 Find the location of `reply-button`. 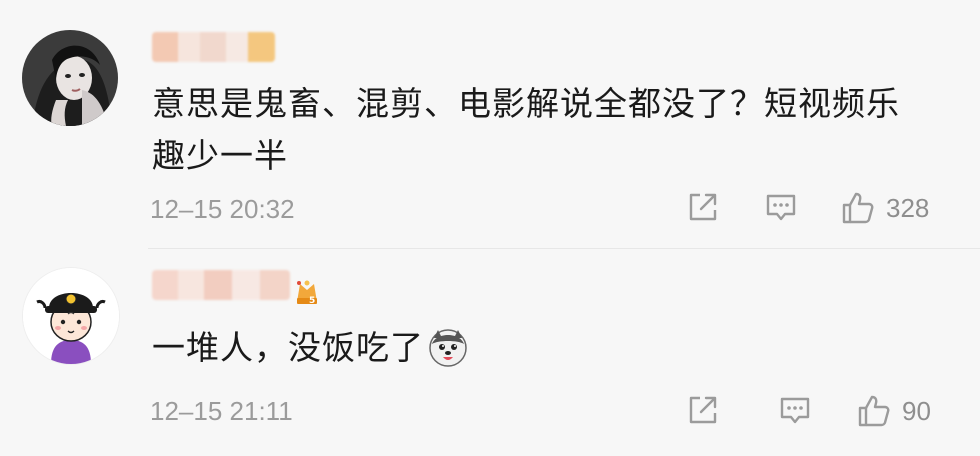

reply-button is located at coordinates (795, 410).